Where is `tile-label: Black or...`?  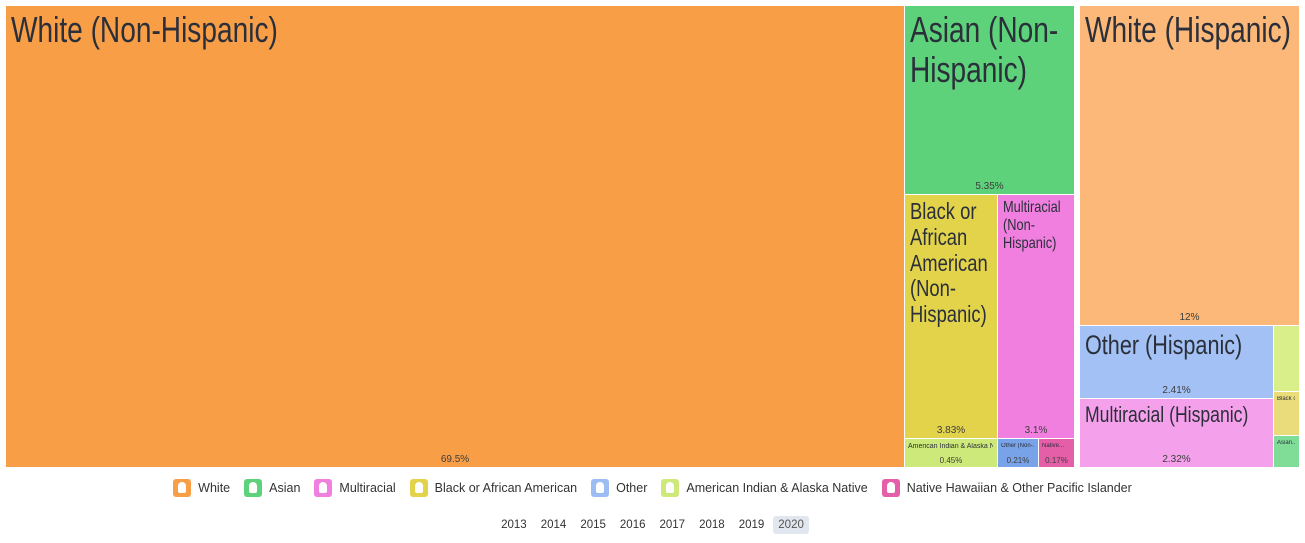 tile-label: Black or... is located at coordinates (1286, 399).